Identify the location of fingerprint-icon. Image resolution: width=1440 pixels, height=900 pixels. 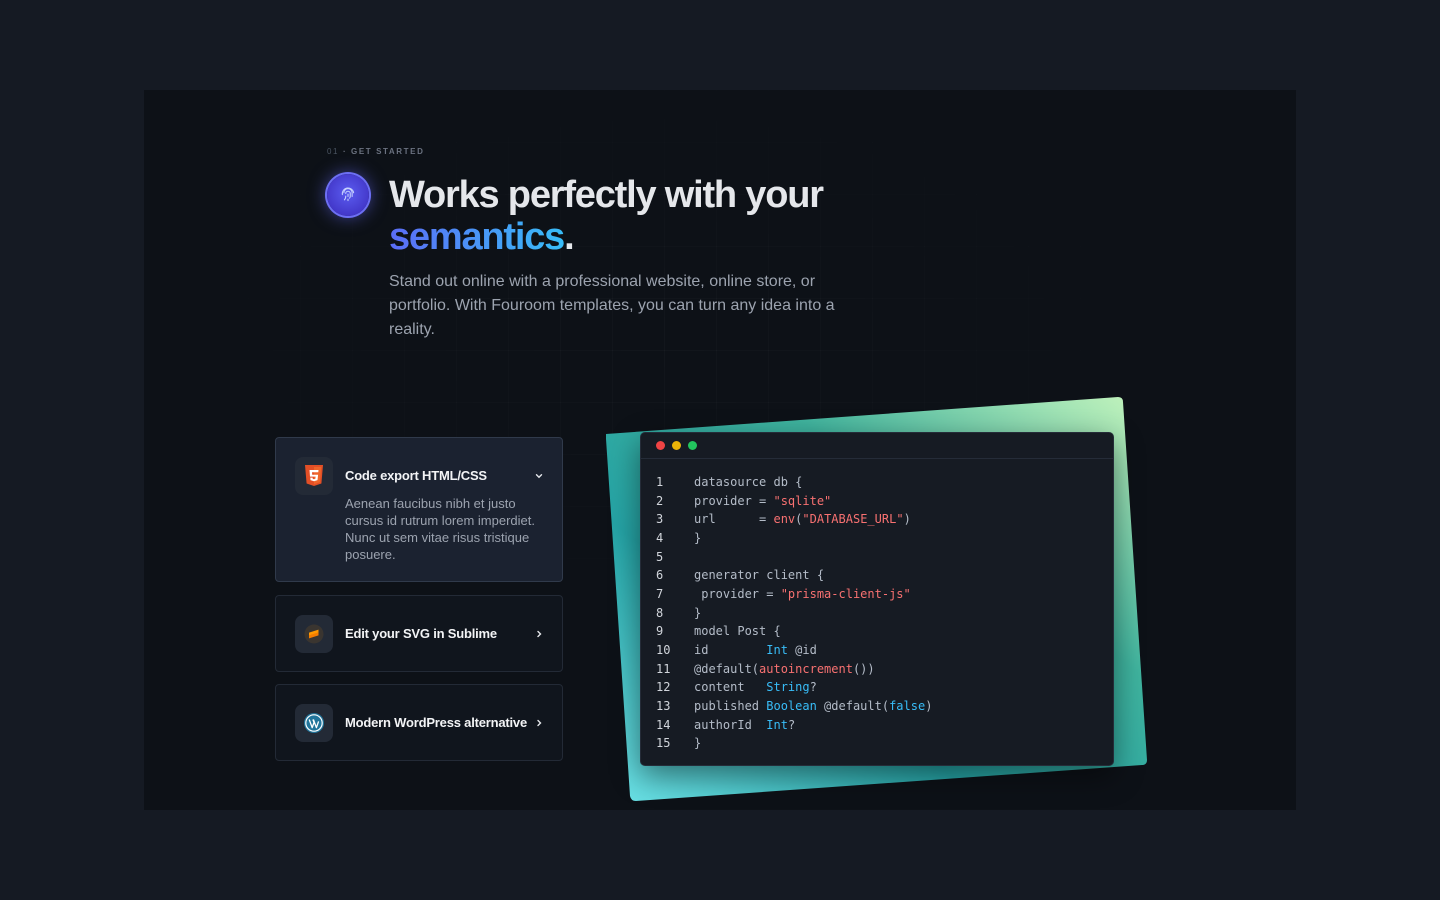
(348, 195).